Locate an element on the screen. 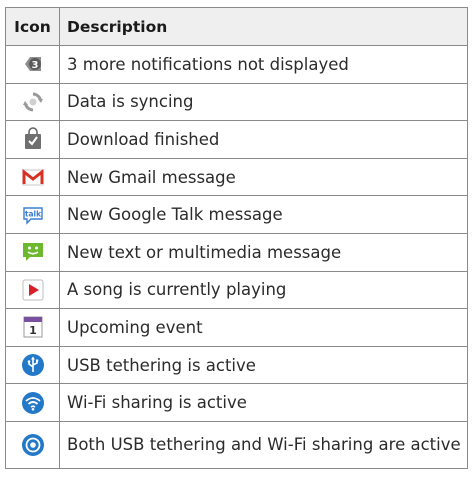 The height and width of the screenshot is (487, 472). table-row: New Gmail message is located at coordinates (236, 177).